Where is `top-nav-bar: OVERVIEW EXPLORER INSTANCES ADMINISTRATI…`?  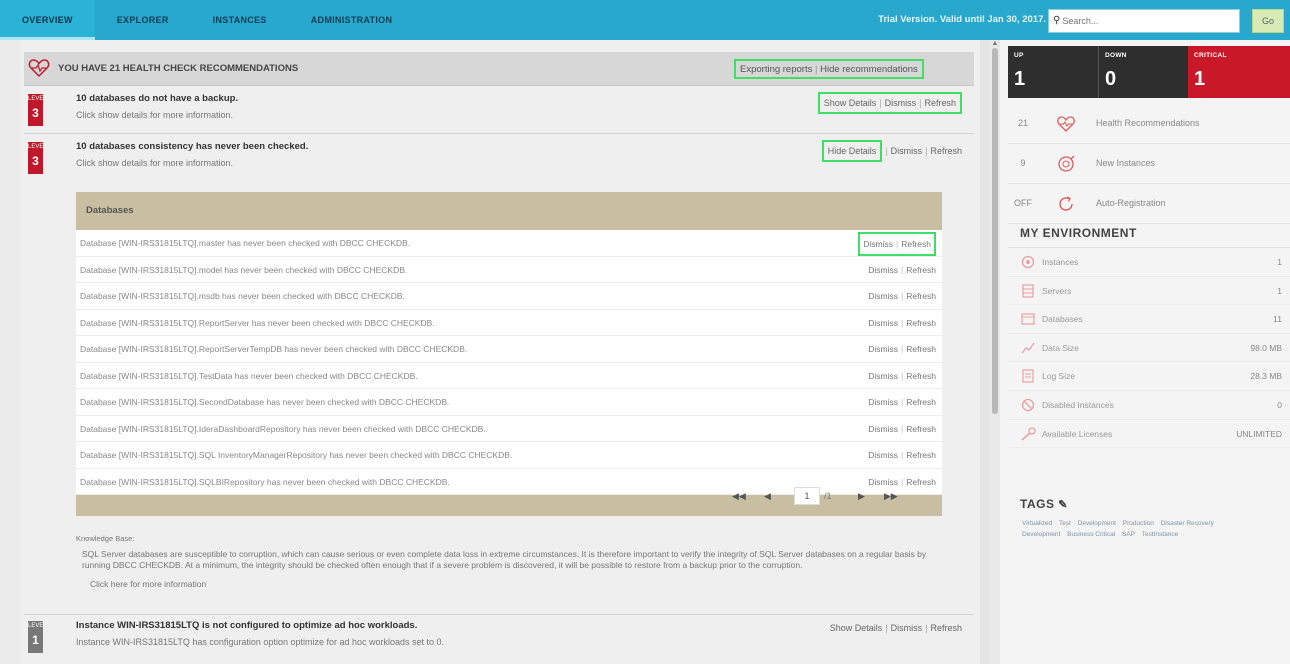 top-nav-bar: OVERVIEW EXPLORER INSTANCES ADMINISTRATI… is located at coordinates (645, 20).